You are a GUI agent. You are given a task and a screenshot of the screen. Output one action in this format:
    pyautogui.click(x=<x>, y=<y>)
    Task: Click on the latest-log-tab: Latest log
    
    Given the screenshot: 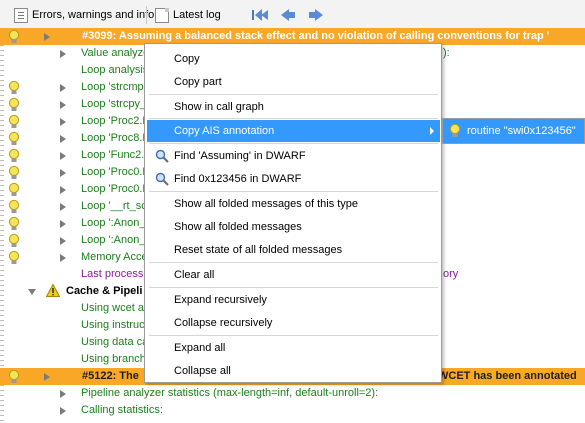 What is the action you would take?
    pyautogui.click(x=188, y=15)
    